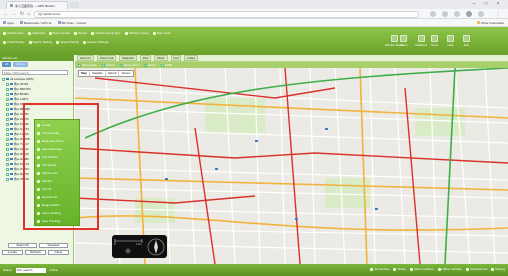 This screenshot has width=508, height=276. What do you see at coordinates (161, 33) in the screenshot?
I see `toolbar-button: Map Tools` at bounding box center [161, 33].